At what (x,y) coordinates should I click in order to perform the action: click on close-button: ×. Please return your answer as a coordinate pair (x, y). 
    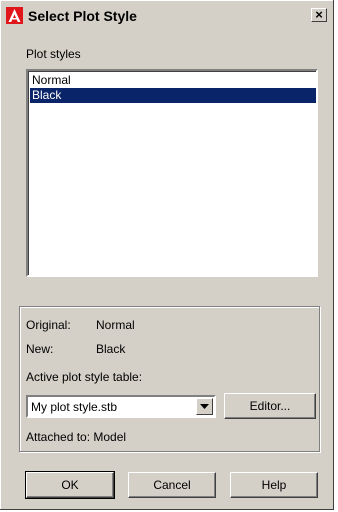
    Looking at the image, I should click on (319, 15).